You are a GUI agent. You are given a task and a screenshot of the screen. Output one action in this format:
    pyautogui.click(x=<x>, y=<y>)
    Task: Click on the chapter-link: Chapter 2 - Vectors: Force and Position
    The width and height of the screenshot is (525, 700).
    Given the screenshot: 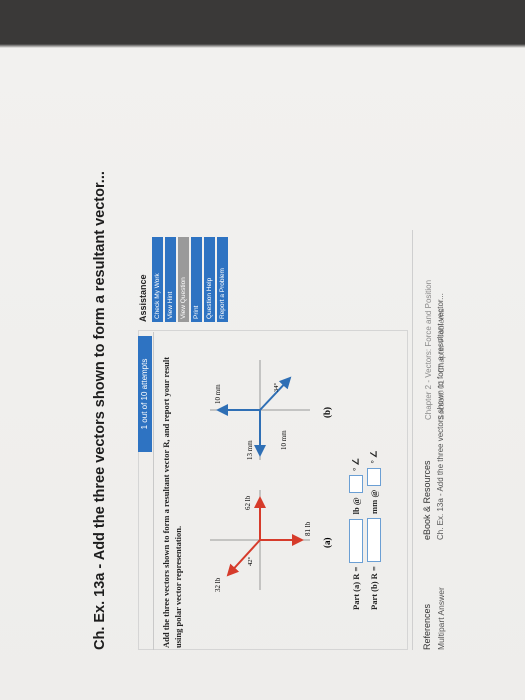 What is the action you would take?
    pyautogui.click(x=428, y=350)
    